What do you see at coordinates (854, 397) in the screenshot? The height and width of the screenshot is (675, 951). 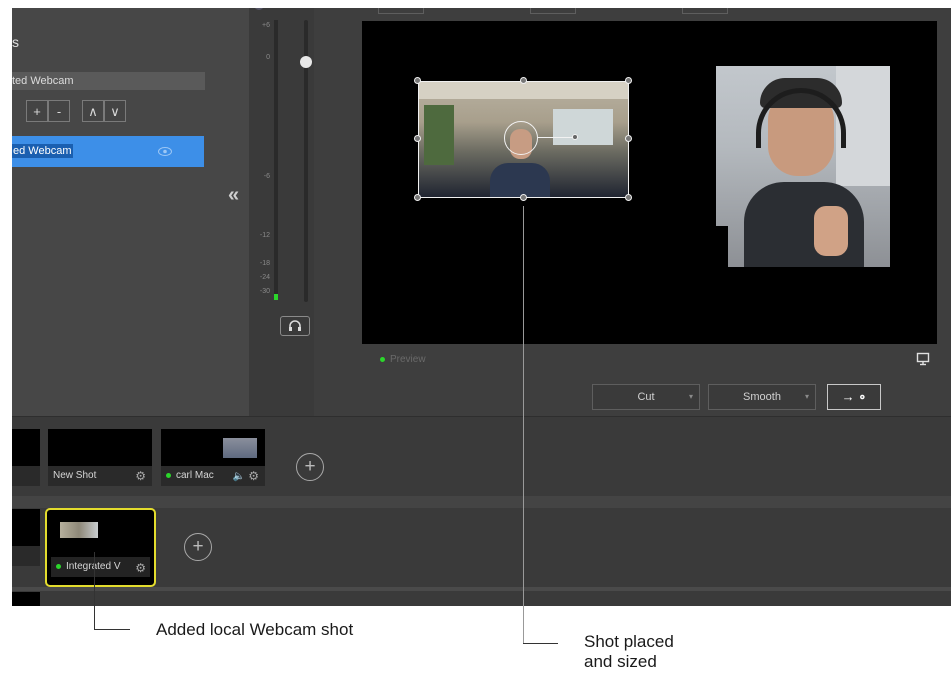 I see `go-button: → ∘` at bounding box center [854, 397].